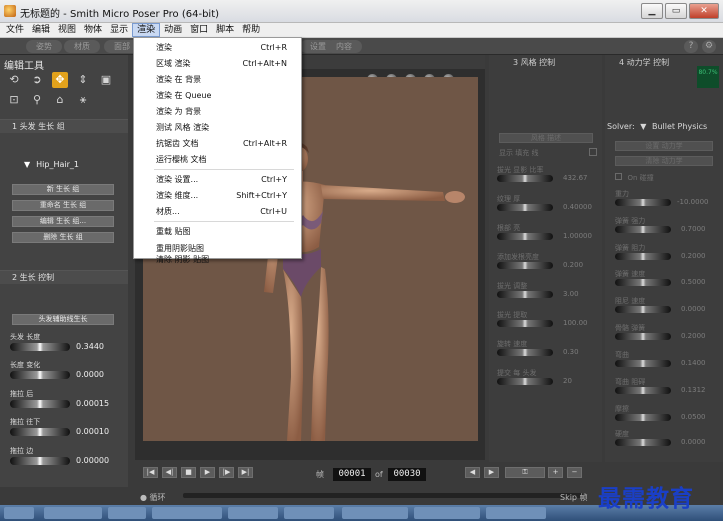  Describe the element at coordinates (491, 472) in the screenshot. I see `next-frame-button: ▶` at that location.